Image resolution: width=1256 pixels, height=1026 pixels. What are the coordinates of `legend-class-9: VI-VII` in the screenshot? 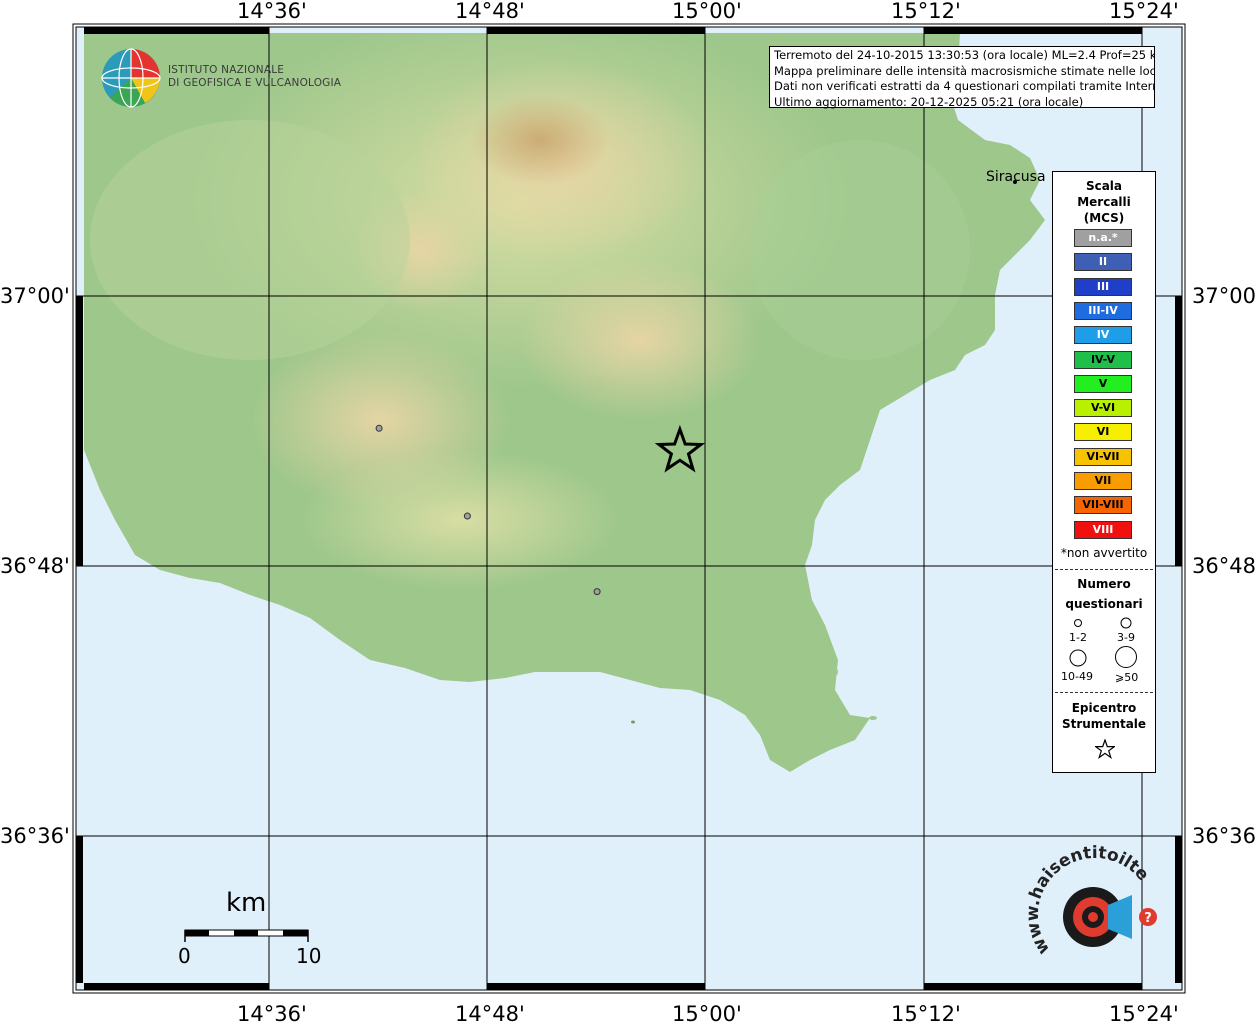 It's located at (1103, 456).